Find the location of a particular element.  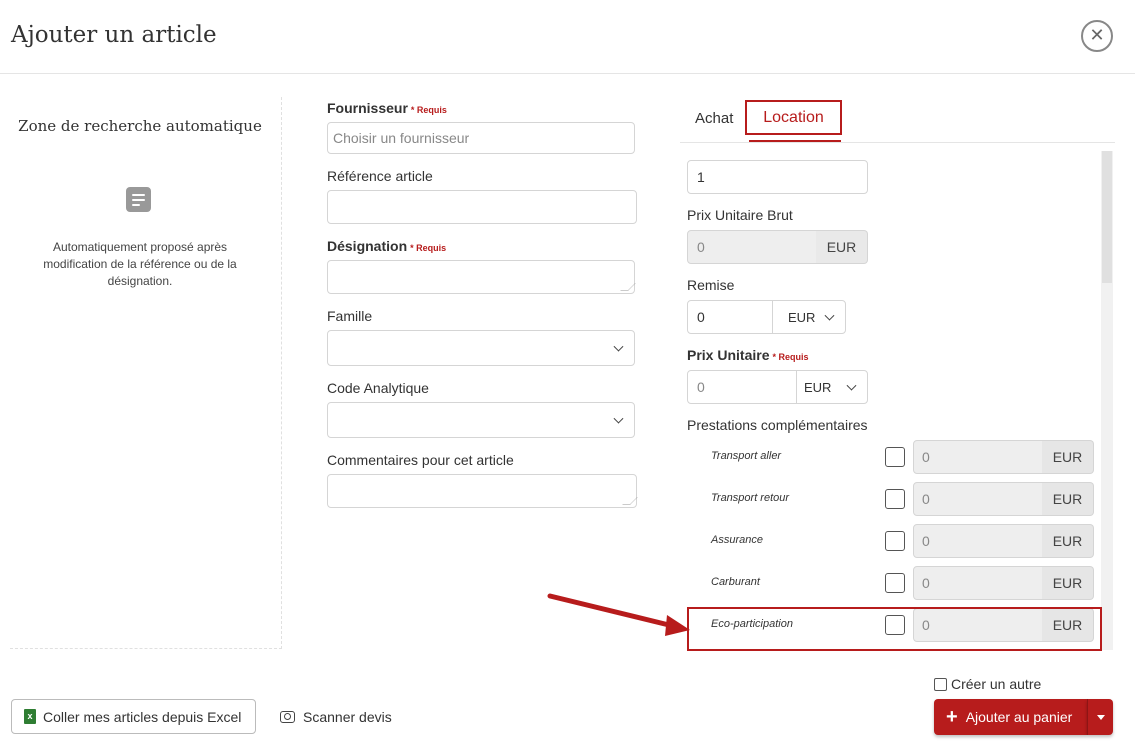

close-icon: ✕ is located at coordinates (1097, 36).